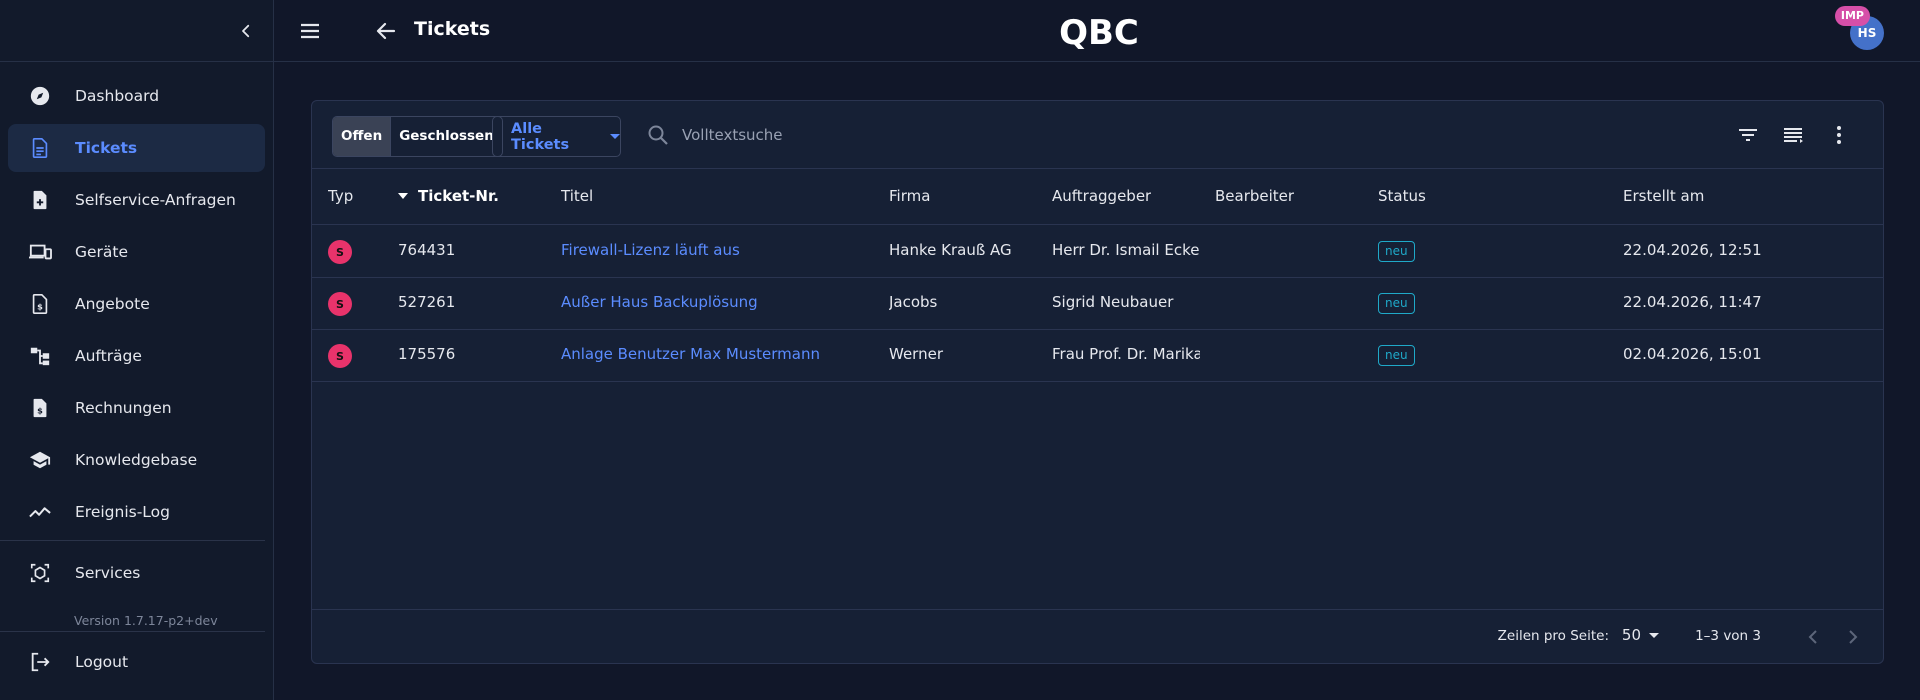 The height and width of the screenshot is (700, 1920). I want to click on compass-icon, so click(40, 96).